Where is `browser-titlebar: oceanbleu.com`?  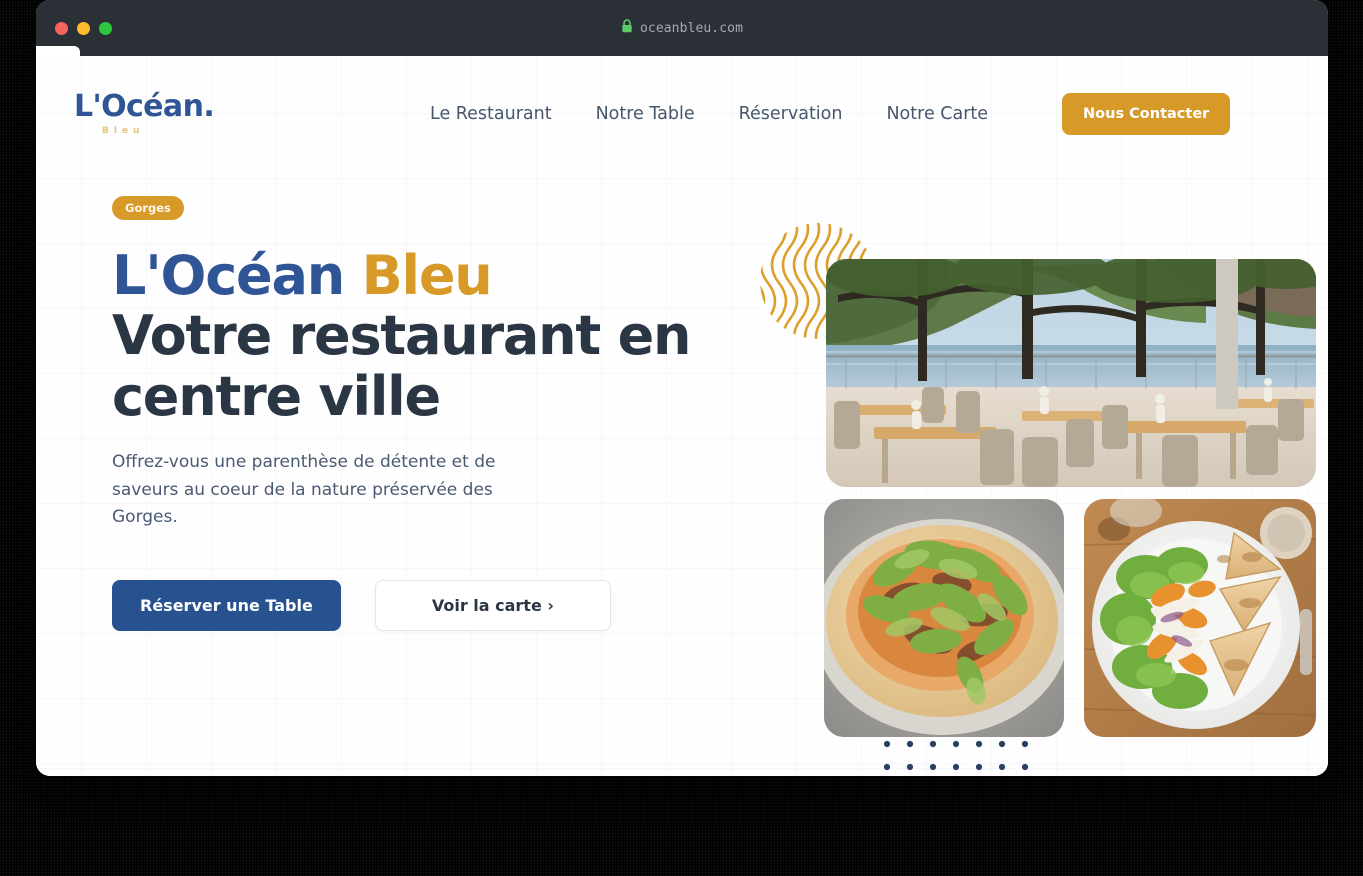
browser-titlebar: oceanbleu.com is located at coordinates (682, 28).